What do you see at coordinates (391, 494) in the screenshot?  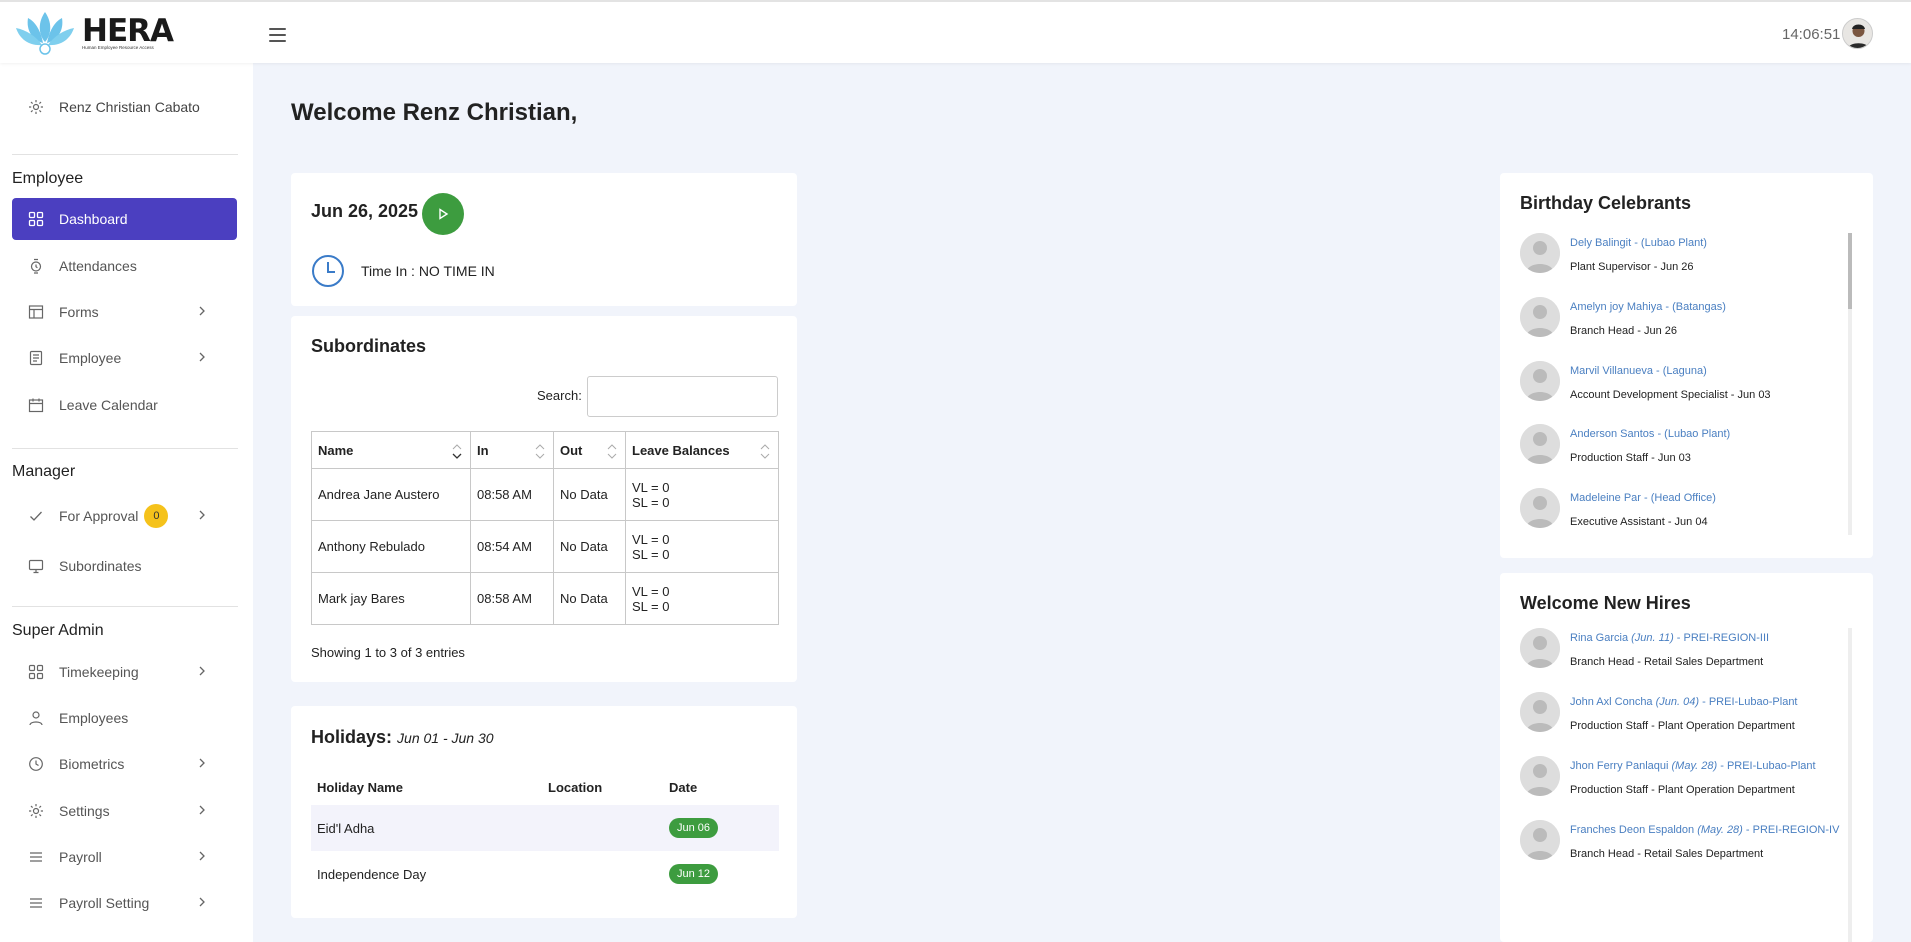 I see `cell-name: Andrea Jane Austero` at bounding box center [391, 494].